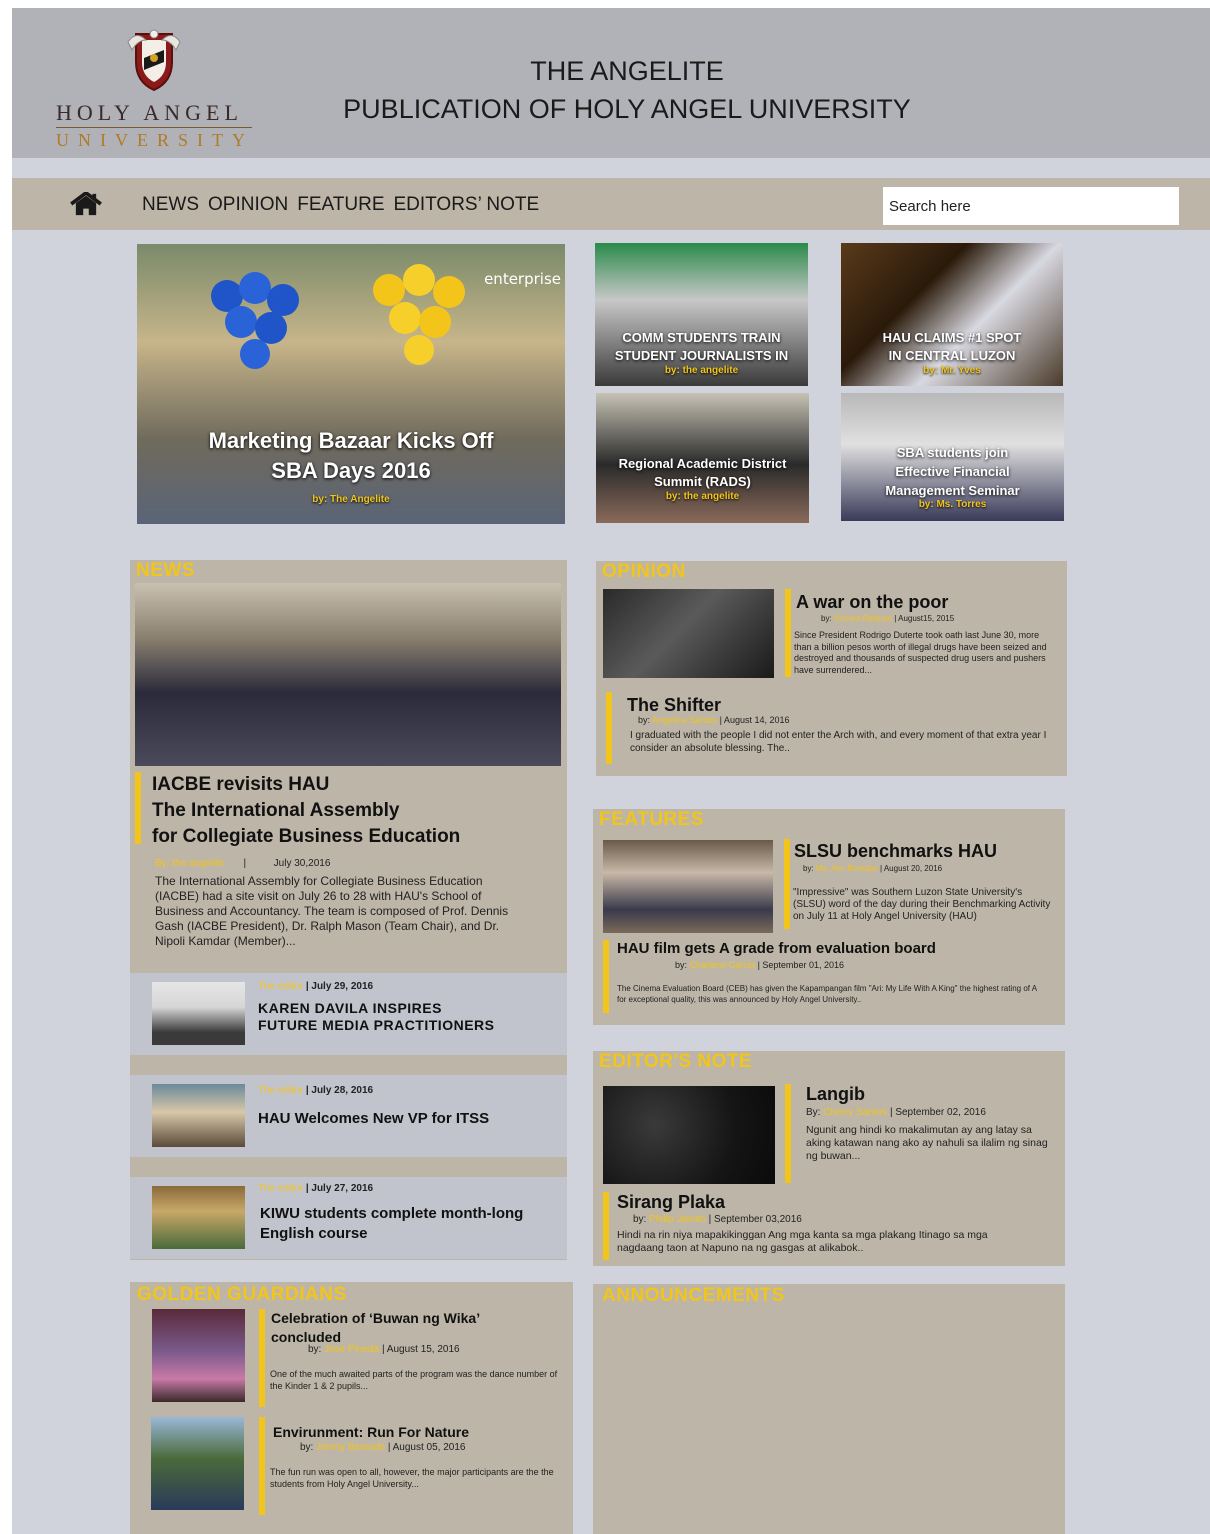 Image resolution: width=1210 pixels, height=1534 pixels. What do you see at coordinates (671, 1202) in the screenshot?
I see `editors-note-article-2-title: Sirang Plaka` at bounding box center [671, 1202].